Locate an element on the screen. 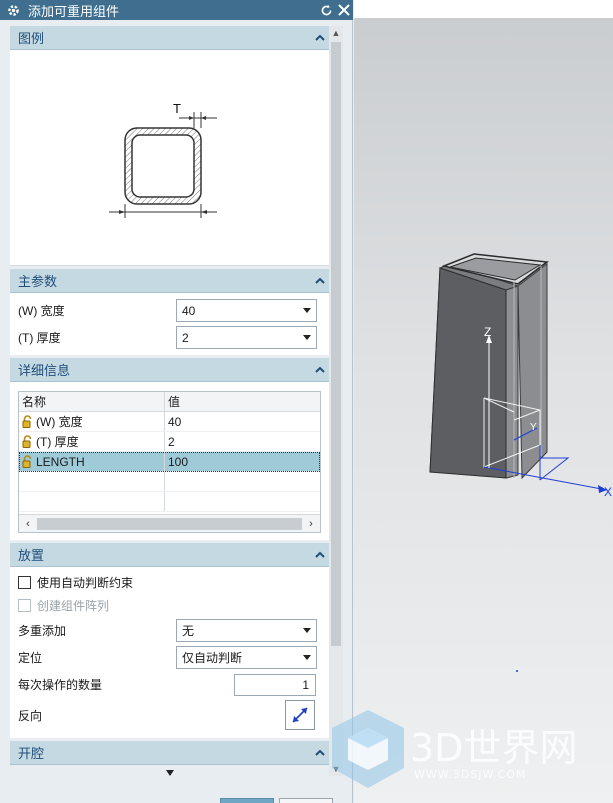 This screenshot has width=613, height=803. details-table: 名称 值 (W) 宽度 40 (T) 厚度 2 LENGTH 100 ‹ › is located at coordinates (169, 462).